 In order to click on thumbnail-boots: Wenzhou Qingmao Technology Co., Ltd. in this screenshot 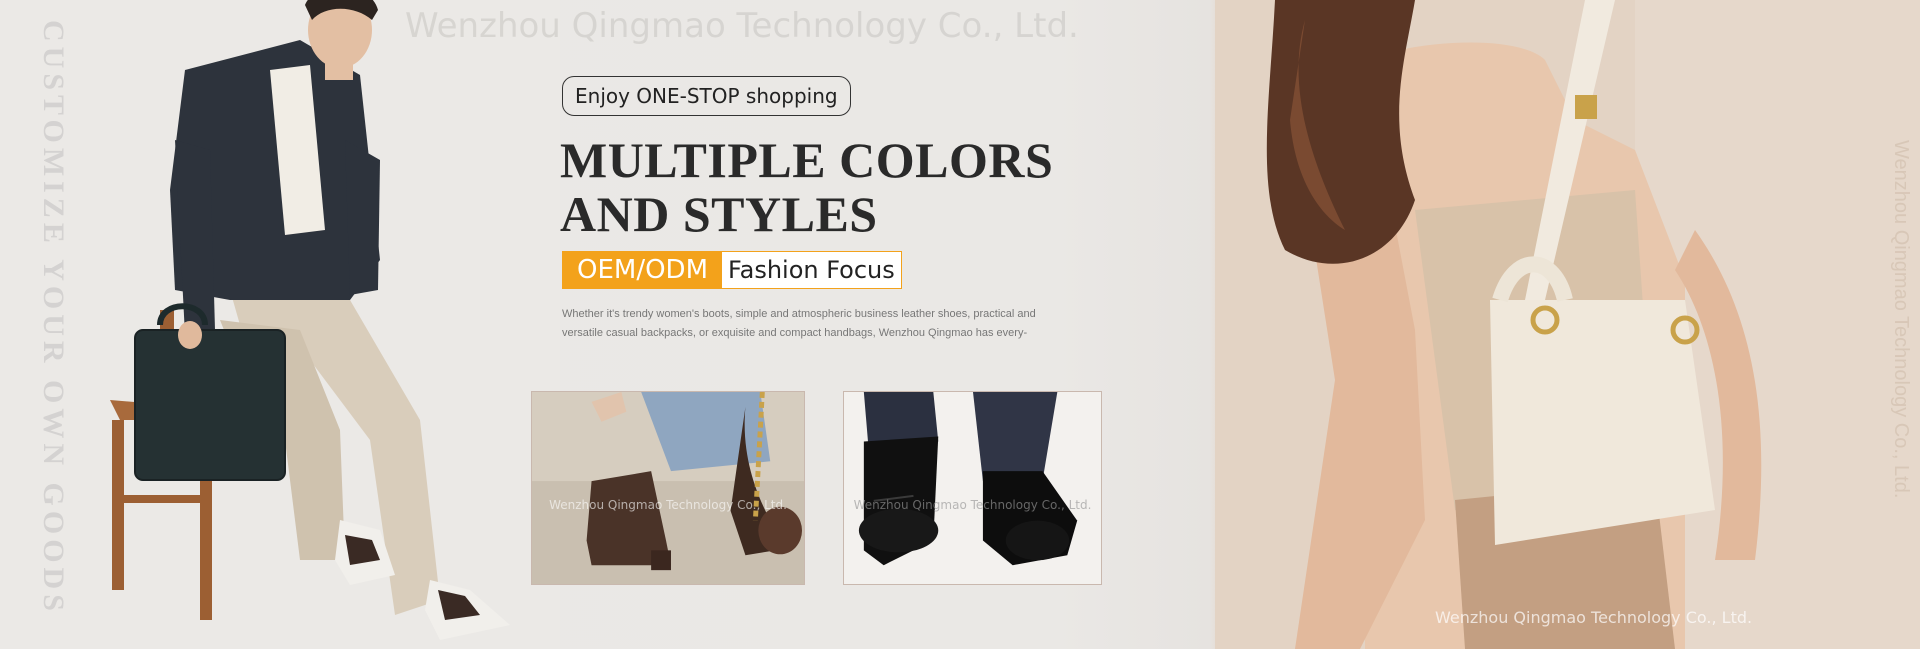, I will do `click(668, 488)`.